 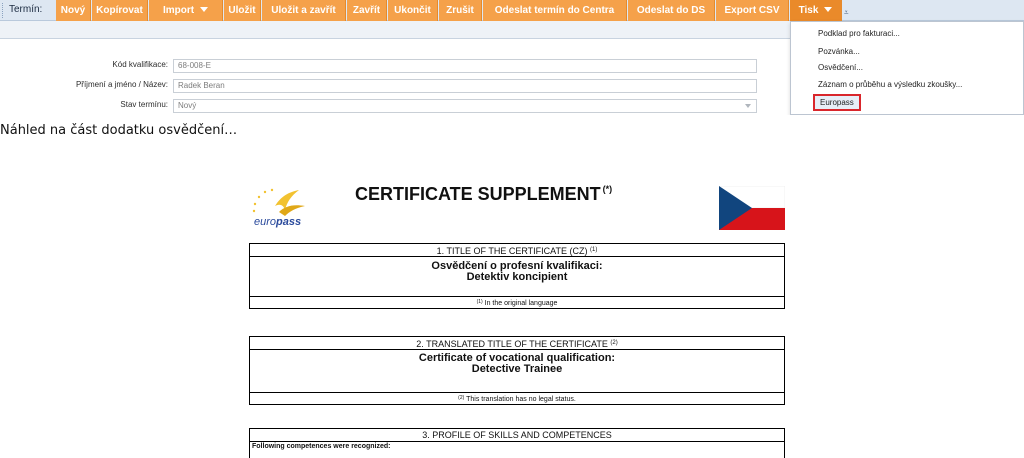 I want to click on toolbar-grip, so click(x=3, y=10).